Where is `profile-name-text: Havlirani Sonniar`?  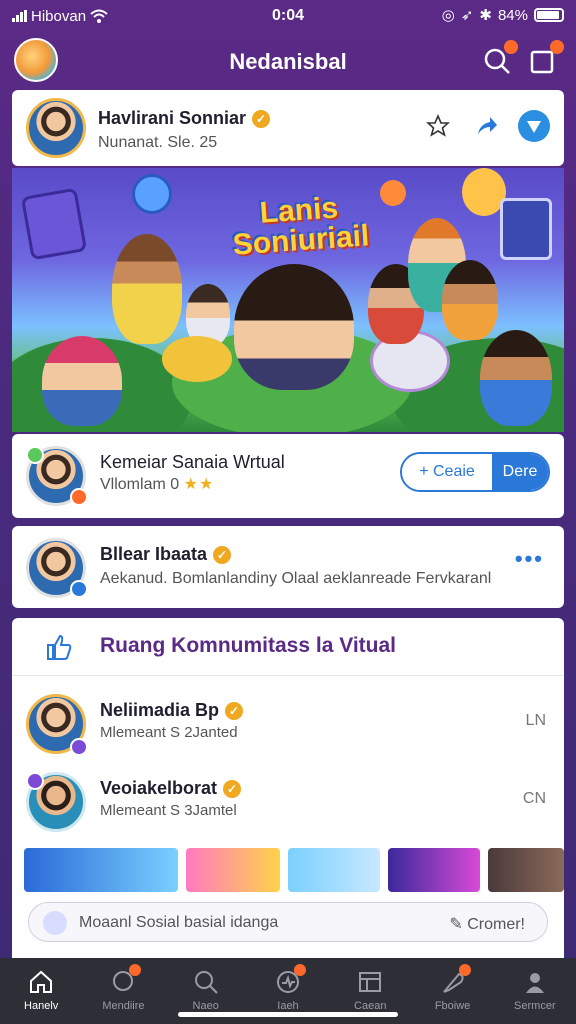
profile-name-text: Havlirani Sonniar is located at coordinates (172, 118).